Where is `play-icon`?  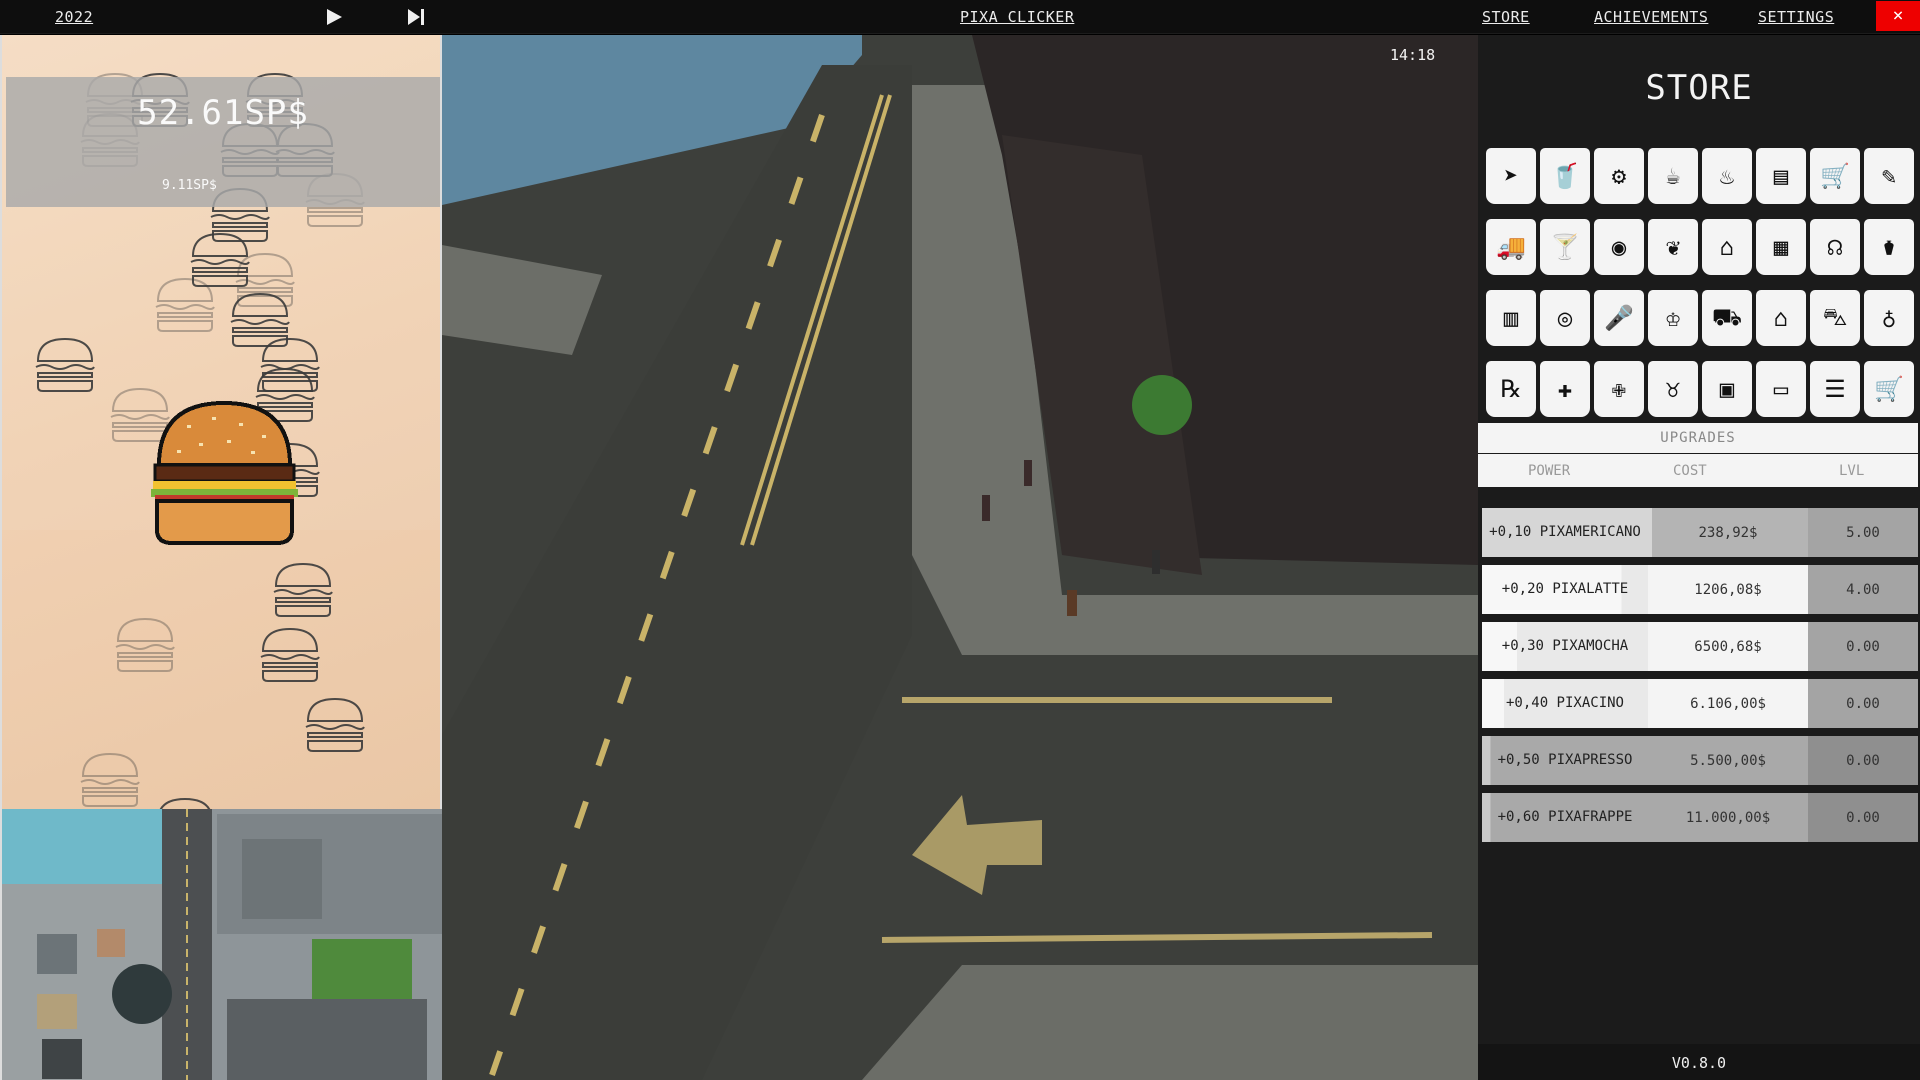
play-icon is located at coordinates (334, 17).